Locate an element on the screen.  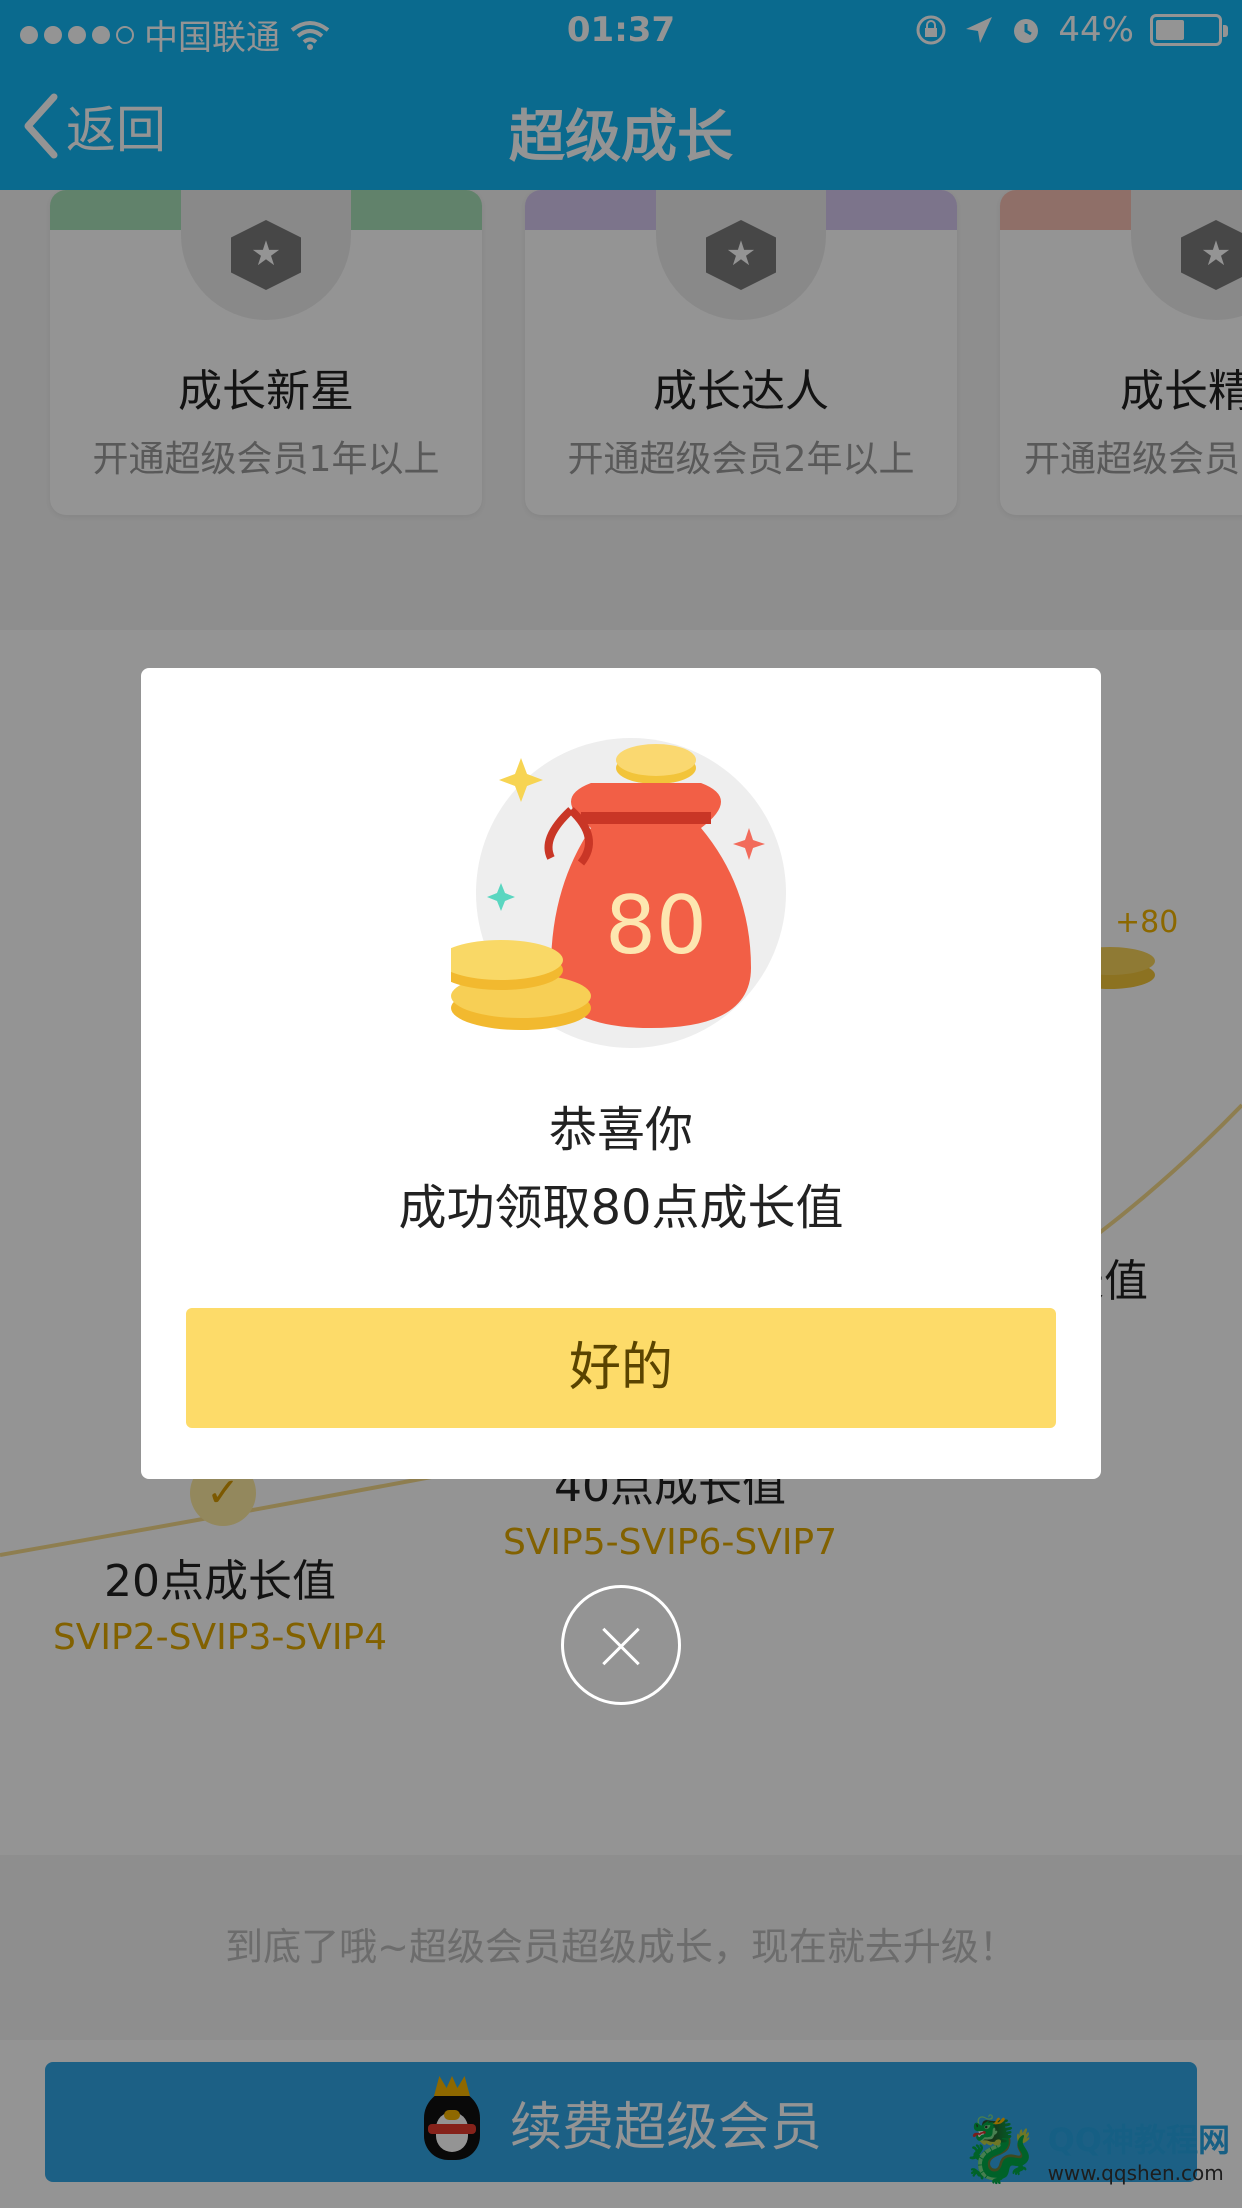
success-message: 成功领取80点成长值 is located at coordinates (621, 1208).